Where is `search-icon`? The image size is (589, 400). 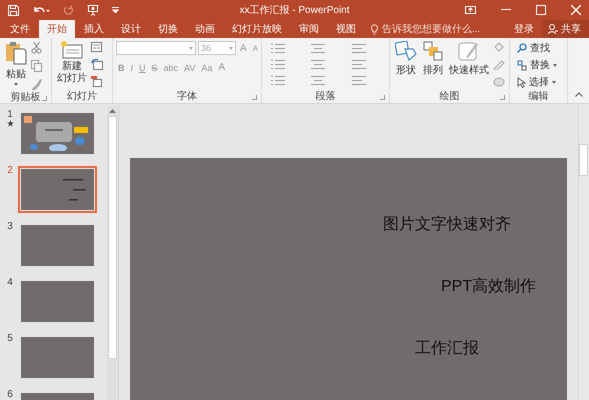 search-icon is located at coordinates (522, 48).